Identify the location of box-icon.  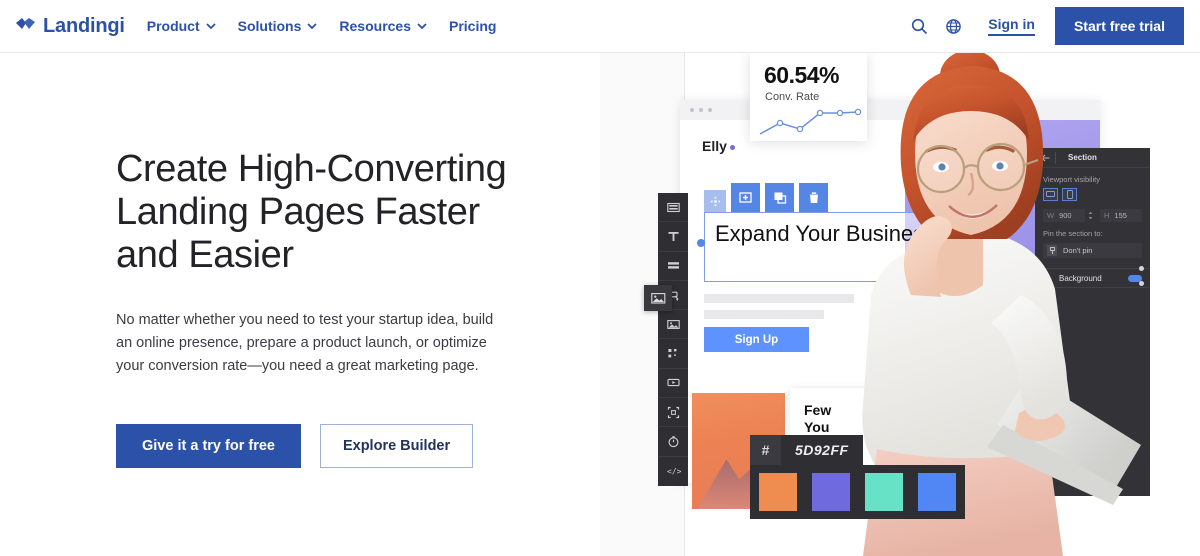
(673, 413).